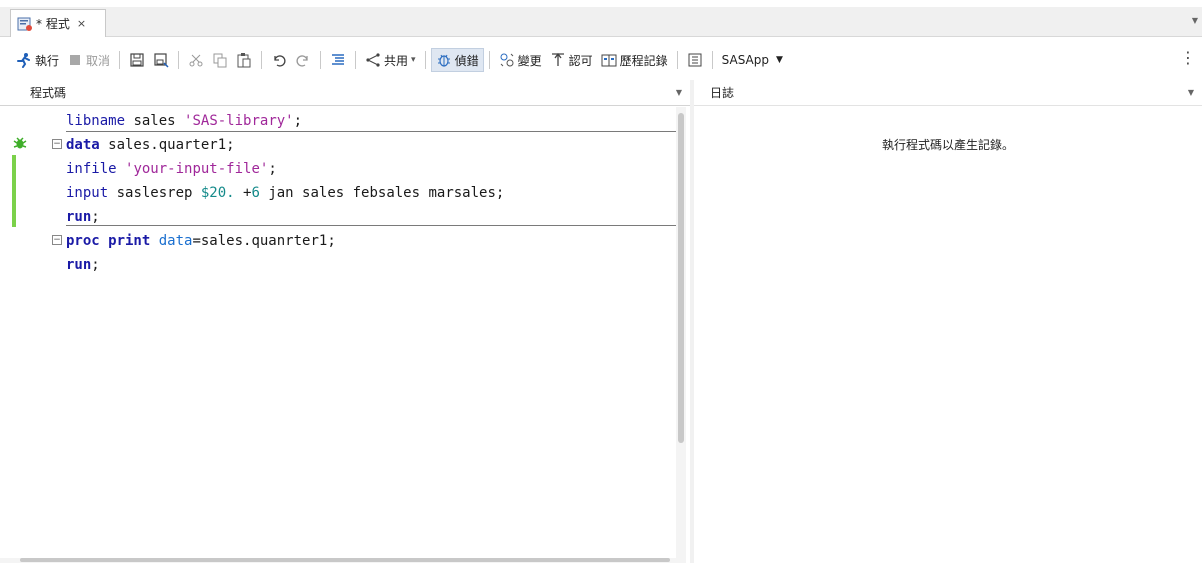  Describe the element at coordinates (37, 60) in the screenshot. I see `run-button: 執行` at that location.